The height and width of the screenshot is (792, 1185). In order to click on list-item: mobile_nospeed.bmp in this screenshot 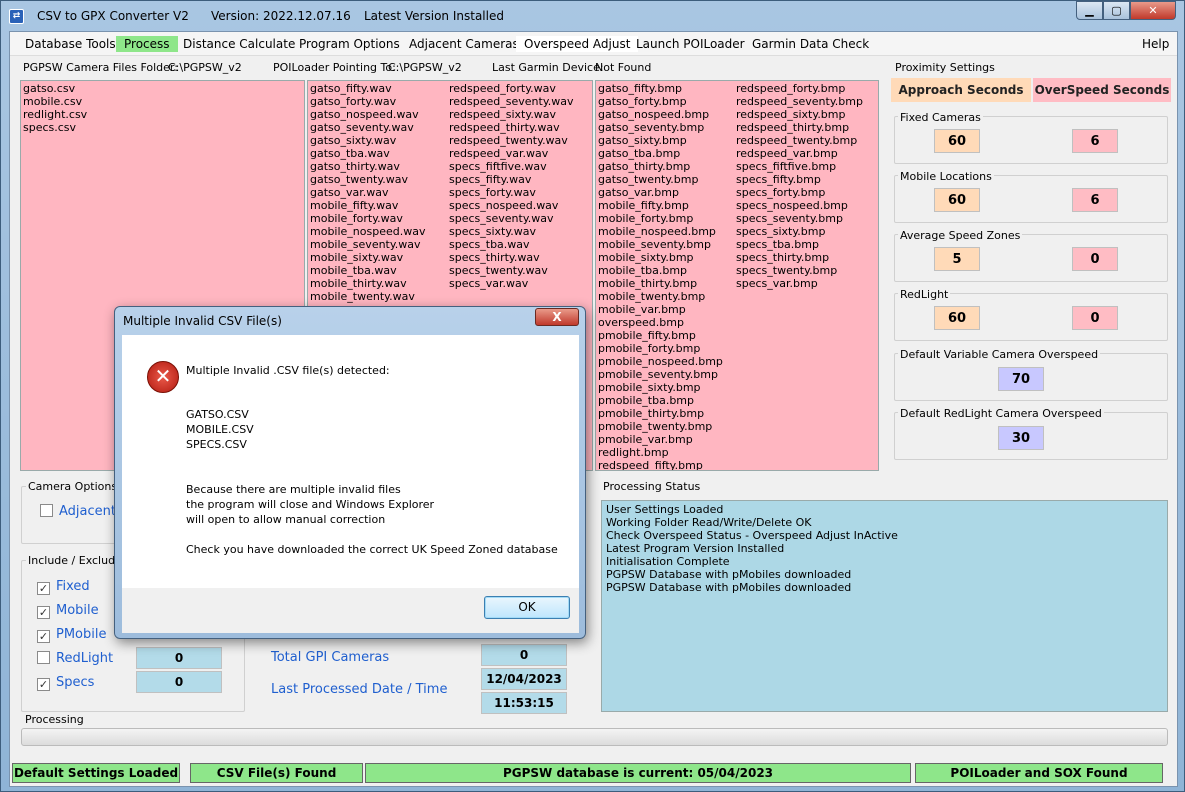, I will do `click(660, 231)`.